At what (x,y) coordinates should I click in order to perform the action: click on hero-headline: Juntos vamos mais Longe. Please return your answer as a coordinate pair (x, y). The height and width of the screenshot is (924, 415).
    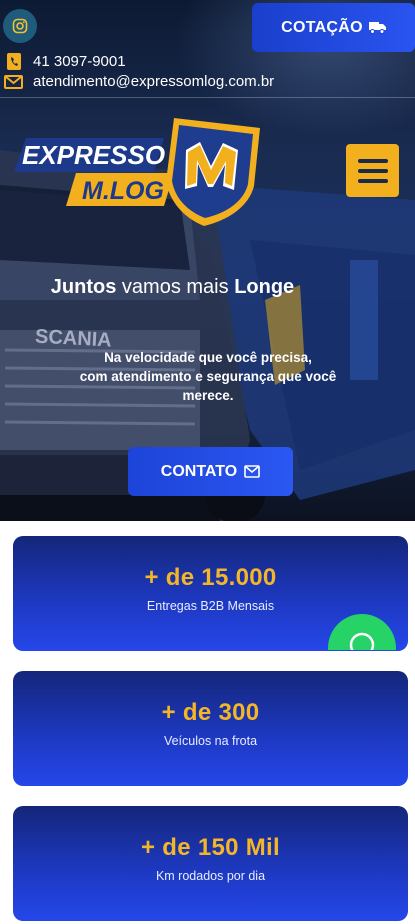
    Looking at the image, I should click on (172, 287).